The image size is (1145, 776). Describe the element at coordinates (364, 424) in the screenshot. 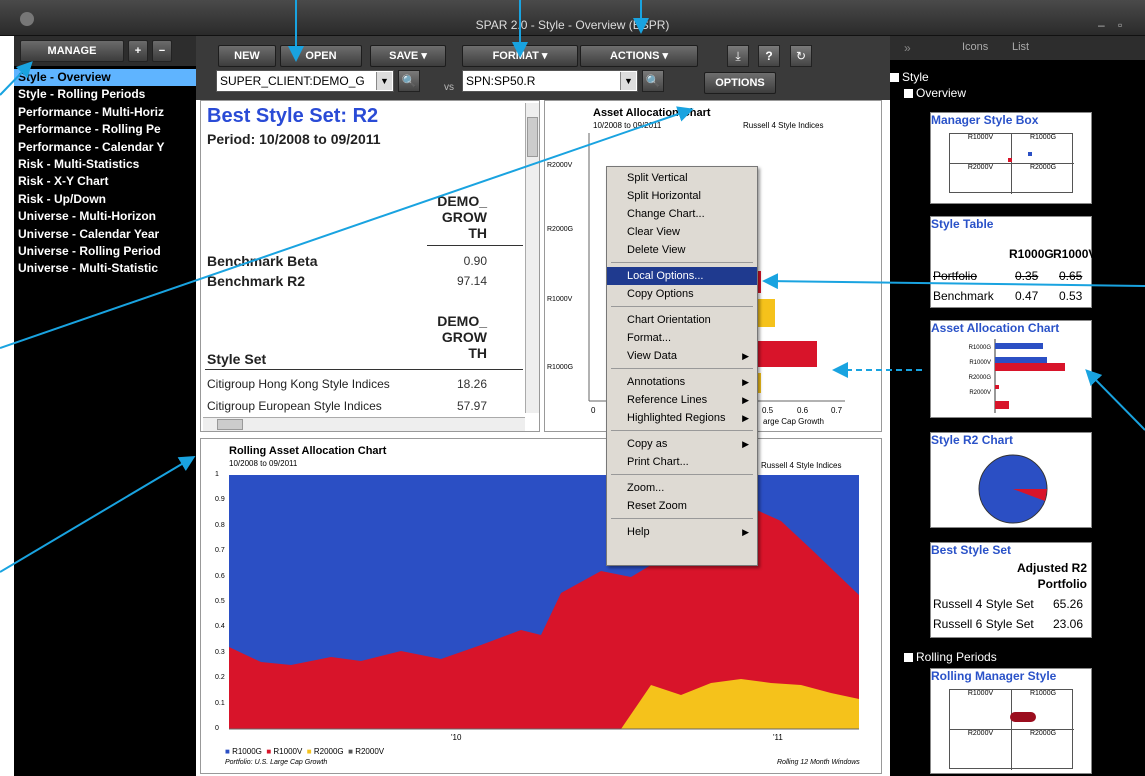

I see `horizontal-scrollbar` at that location.